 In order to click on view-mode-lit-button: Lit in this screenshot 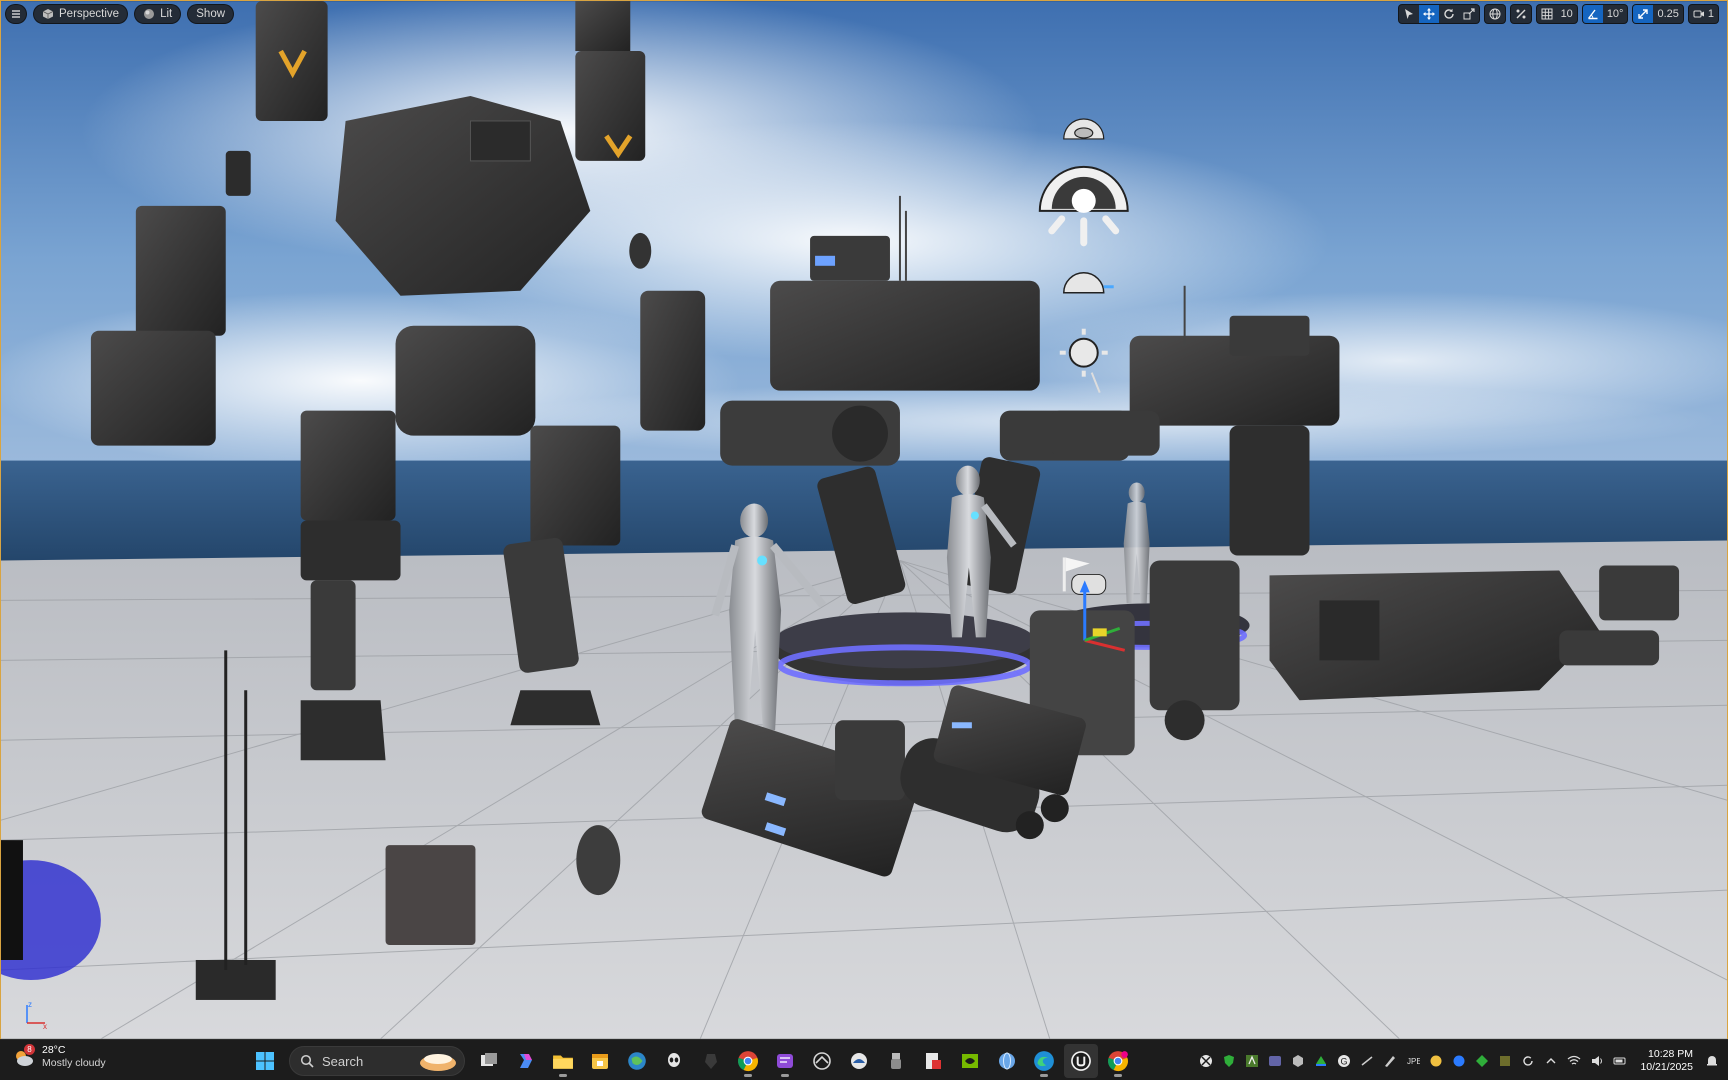, I will do `click(158, 14)`.